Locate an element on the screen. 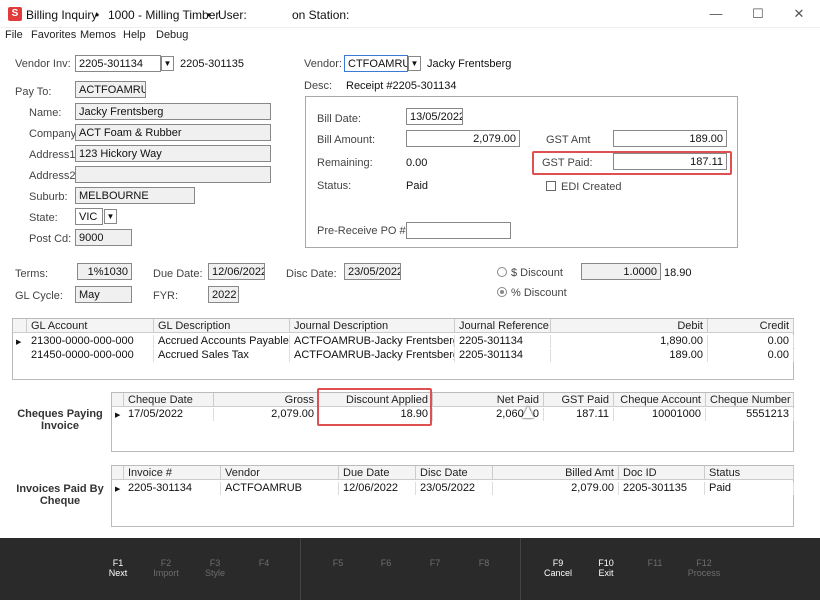 The width and height of the screenshot is (820, 600). f6-button: F6 is located at coordinates (386, 563).